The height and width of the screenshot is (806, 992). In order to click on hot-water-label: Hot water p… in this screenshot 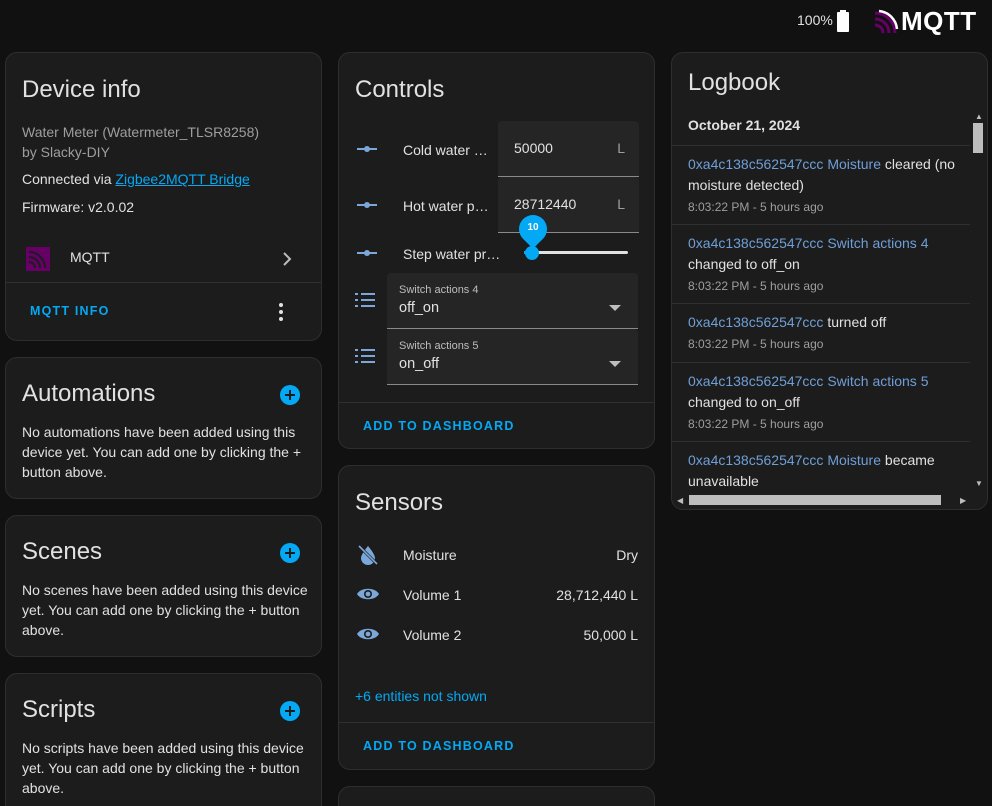, I will do `click(446, 206)`.